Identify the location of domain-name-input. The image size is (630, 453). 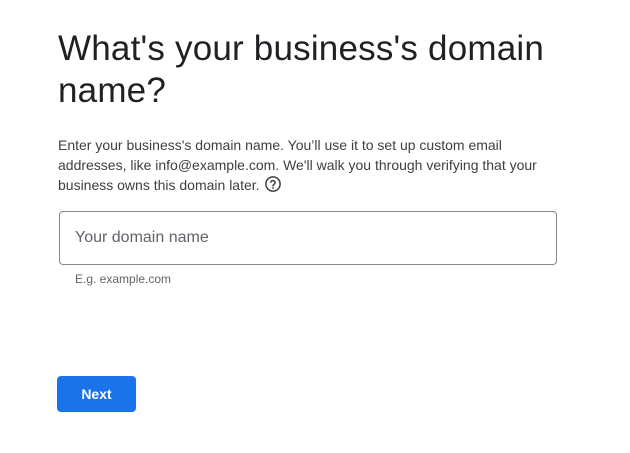
(308, 238).